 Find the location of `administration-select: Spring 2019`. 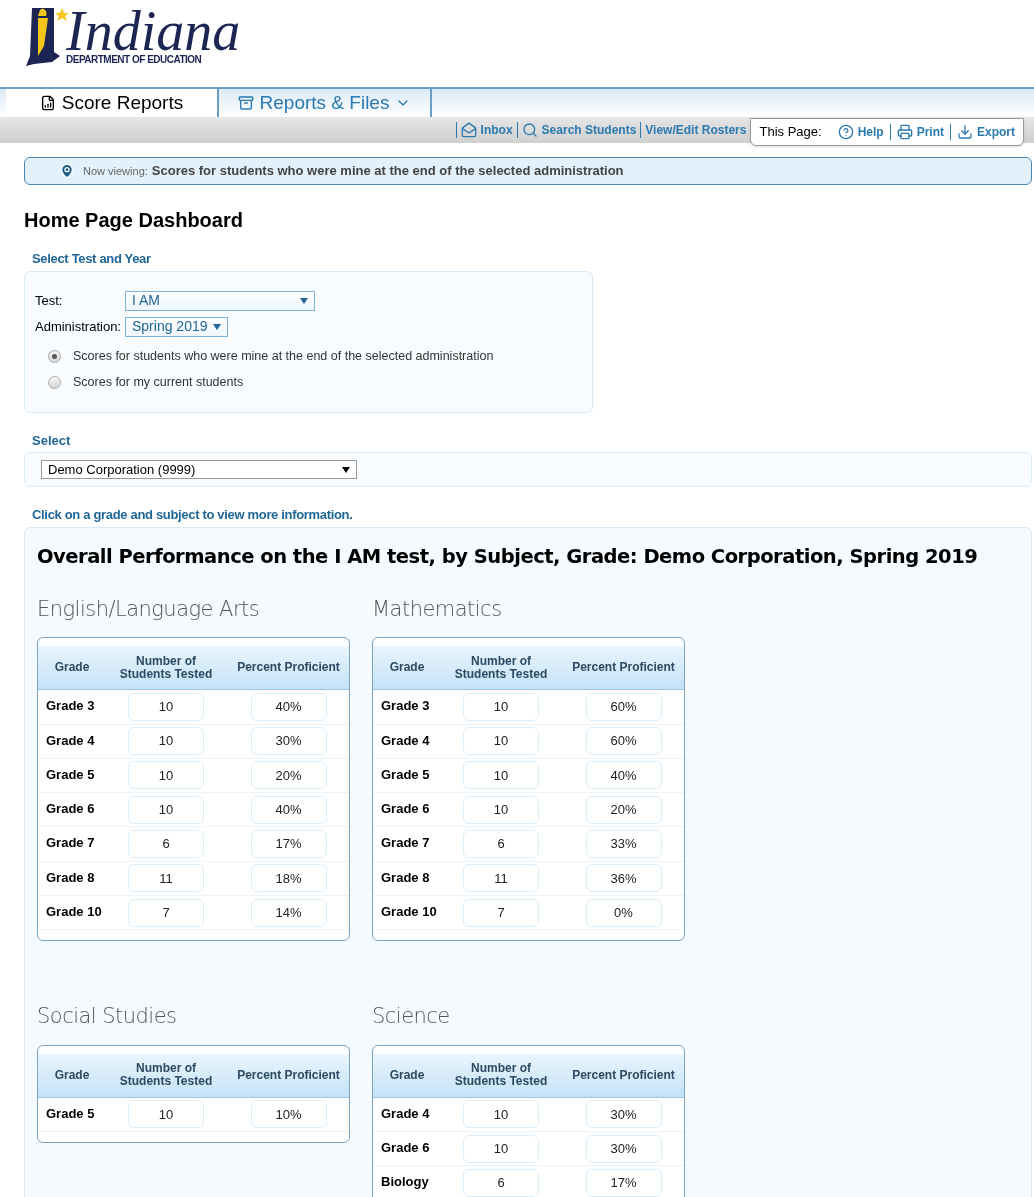

administration-select: Spring 2019 is located at coordinates (176, 326).